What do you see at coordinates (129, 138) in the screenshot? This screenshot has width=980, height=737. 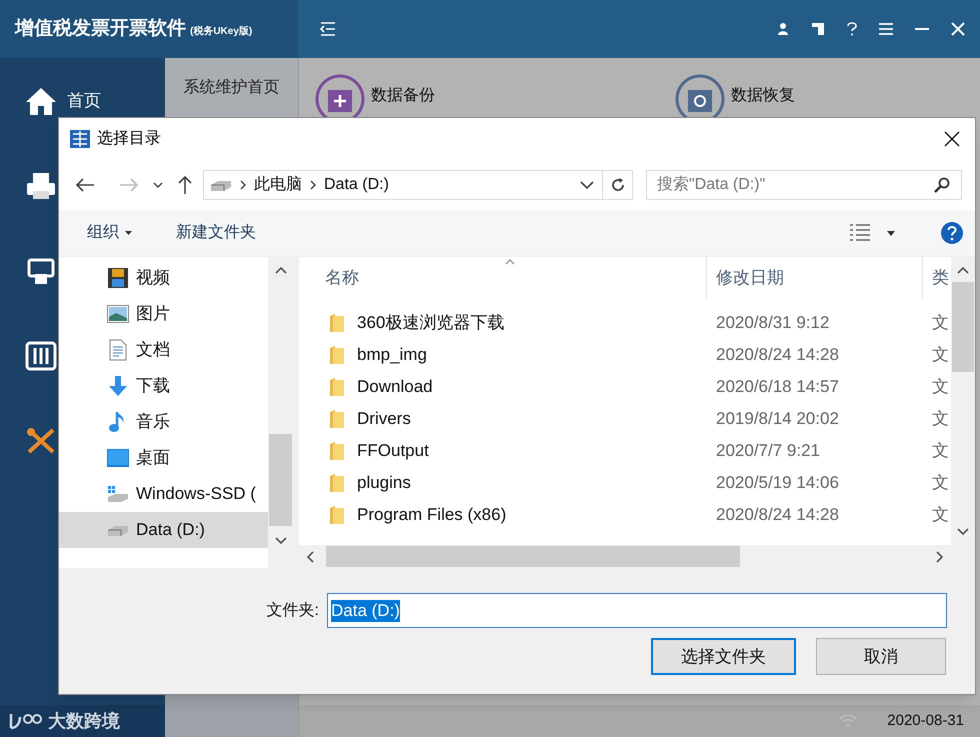 I see `dialog-title: 选择目录` at bounding box center [129, 138].